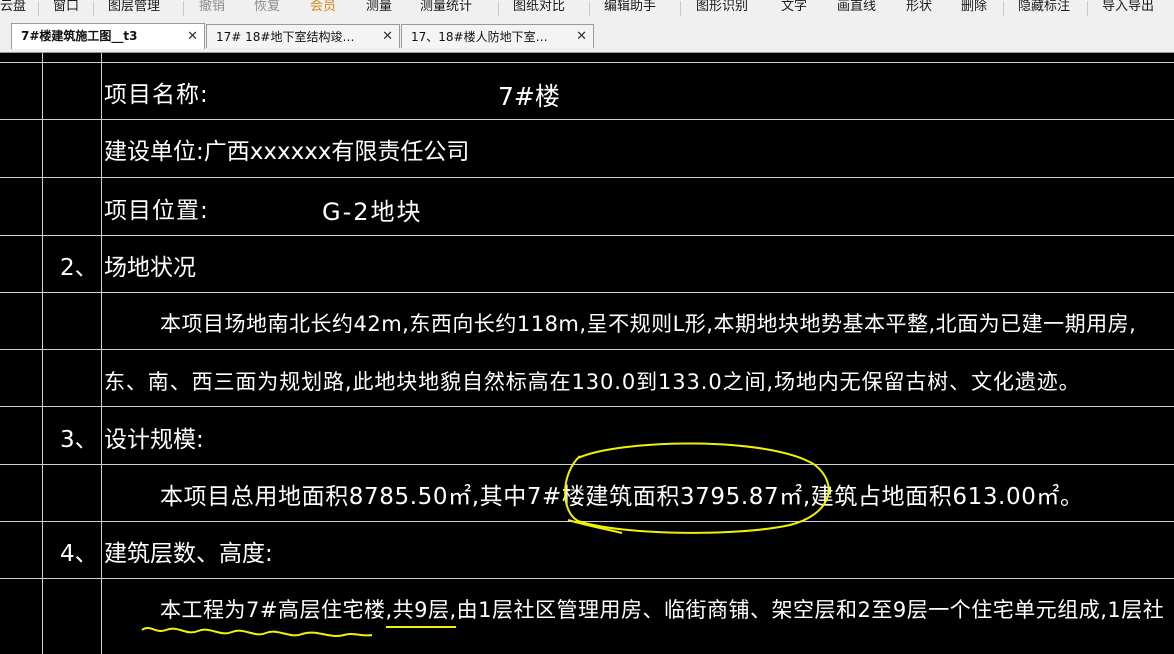 The image size is (1174, 654). What do you see at coordinates (156, 95) in the screenshot?
I see `project-name-label: 项目名称:` at bounding box center [156, 95].